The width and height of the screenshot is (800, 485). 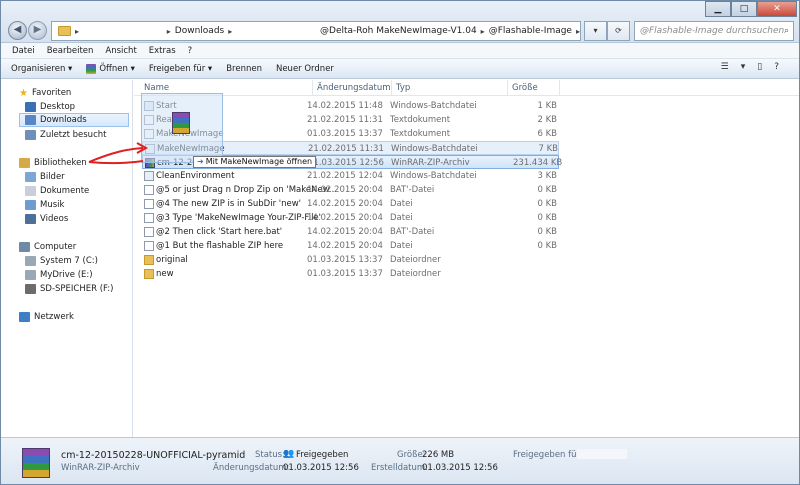 What do you see at coordinates (438, 455) in the screenshot?
I see `details-size-value: 226 MB` at bounding box center [438, 455].